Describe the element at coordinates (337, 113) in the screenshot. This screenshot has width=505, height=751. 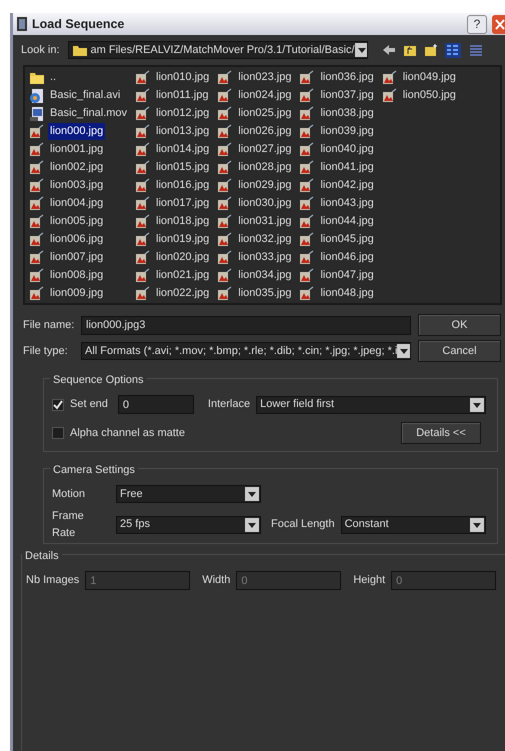
I see `file-item: lion038.jpg` at that location.